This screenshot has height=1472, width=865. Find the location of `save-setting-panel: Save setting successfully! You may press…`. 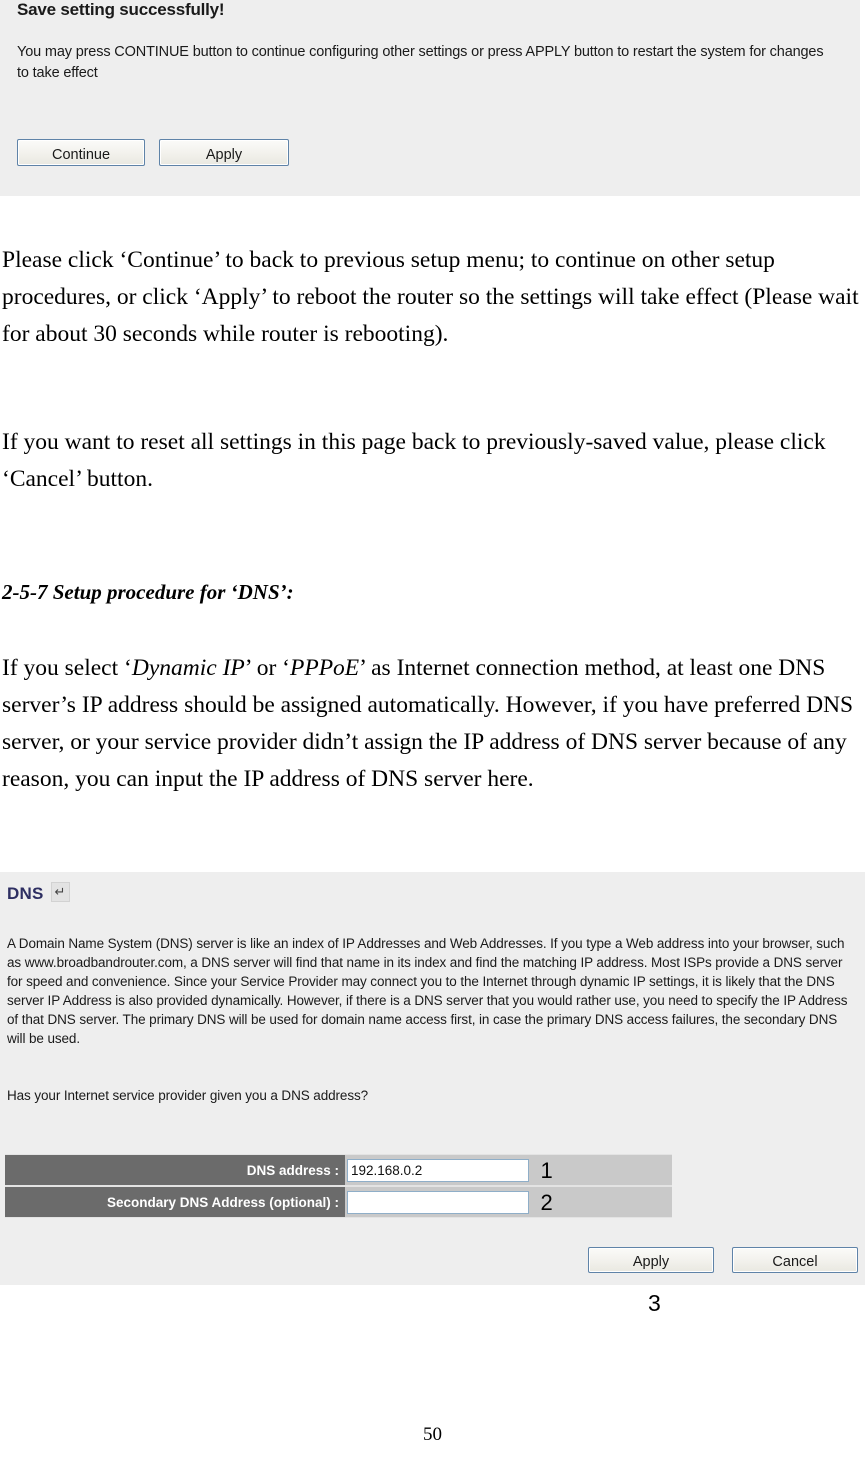

save-setting-panel: Save setting successfully! You may press… is located at coordinates (430, 98).